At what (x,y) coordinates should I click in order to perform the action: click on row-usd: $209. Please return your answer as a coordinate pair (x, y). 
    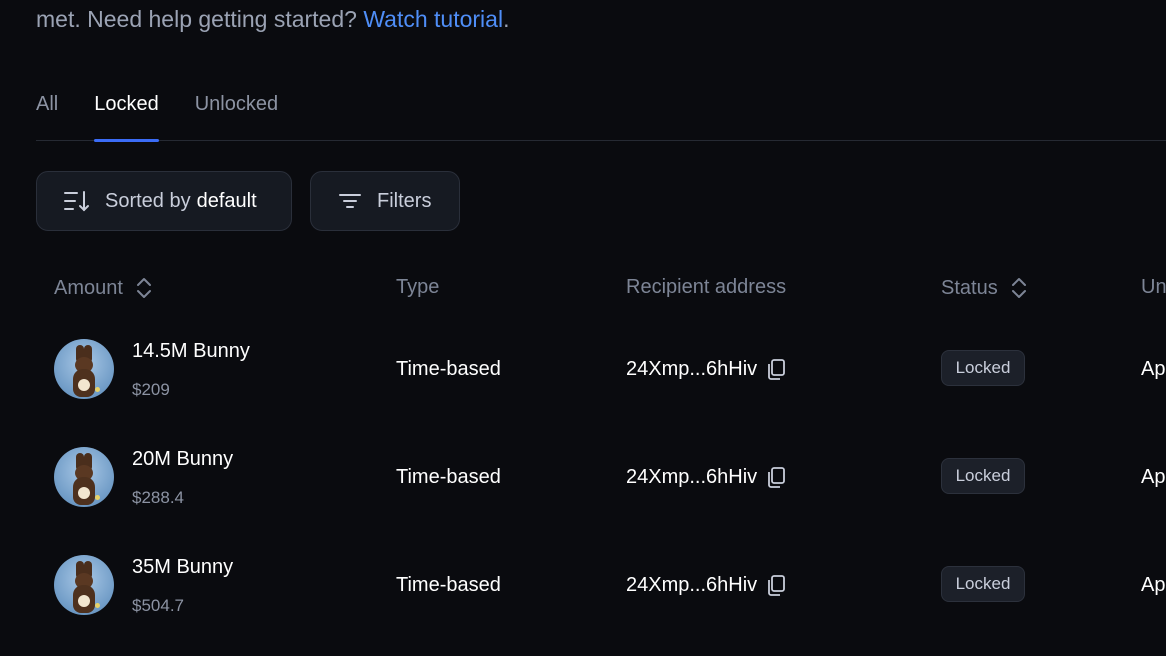
    Looking at the image, I should click on (151, 389).